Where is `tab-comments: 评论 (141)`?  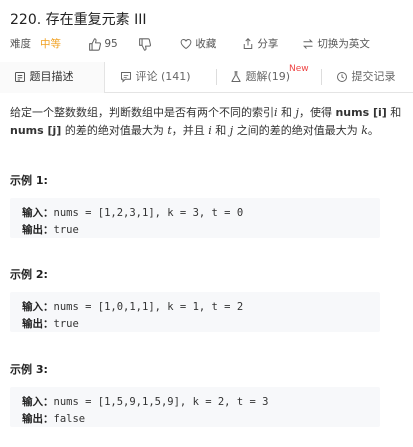 tab-comments: 评论 (141) is located at coordinates (155, 77).